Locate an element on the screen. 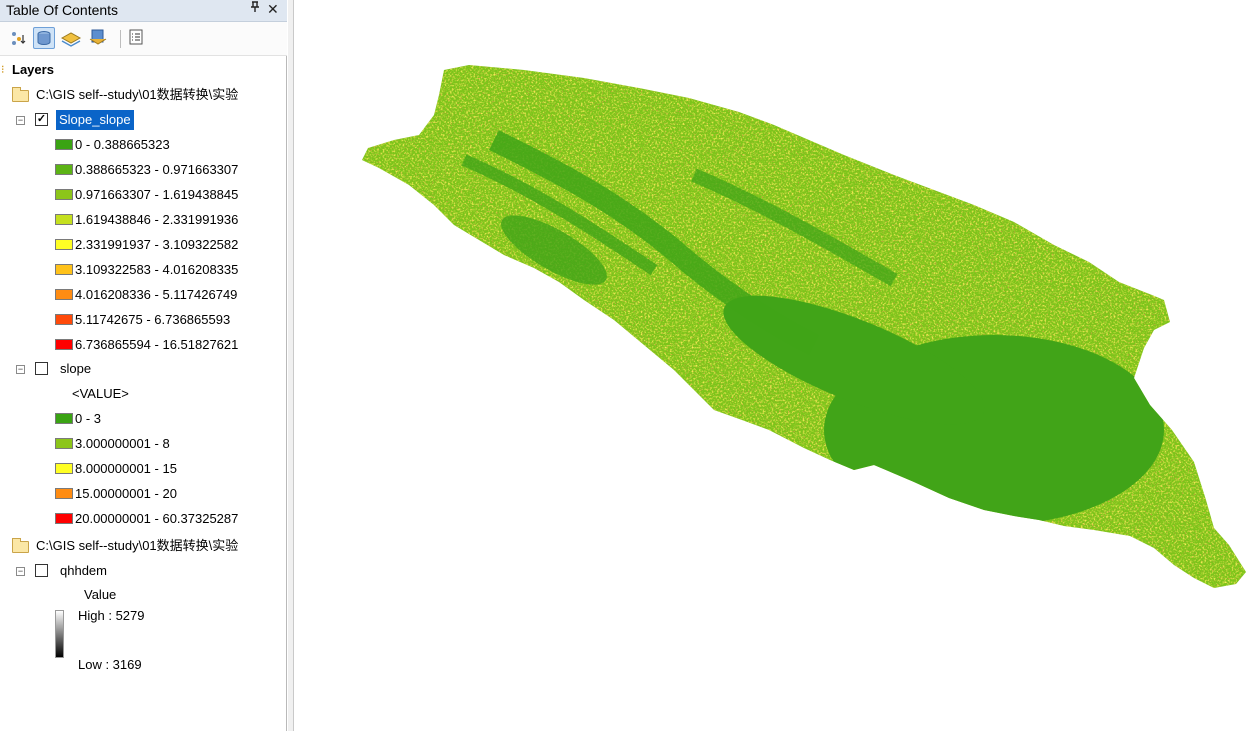 Image resolution: width=1257 pixels, height=734 pixels. layers-root-icon: ⁝ is located at coordinates (3, 70).